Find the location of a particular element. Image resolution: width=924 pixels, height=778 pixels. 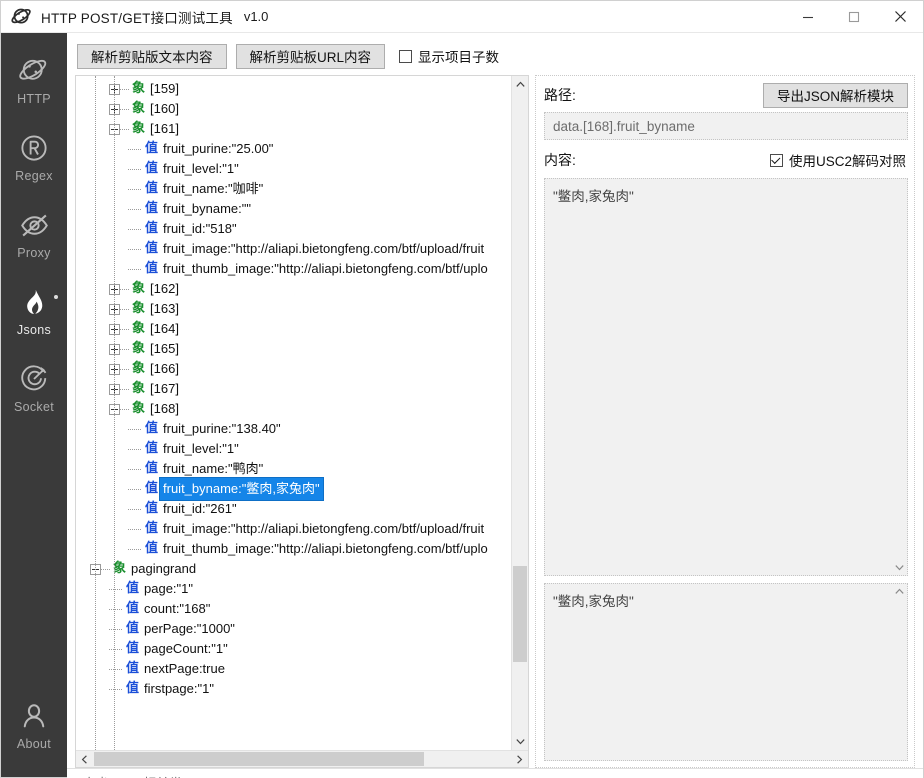

maximize-button is located at coordinates (854, 17).